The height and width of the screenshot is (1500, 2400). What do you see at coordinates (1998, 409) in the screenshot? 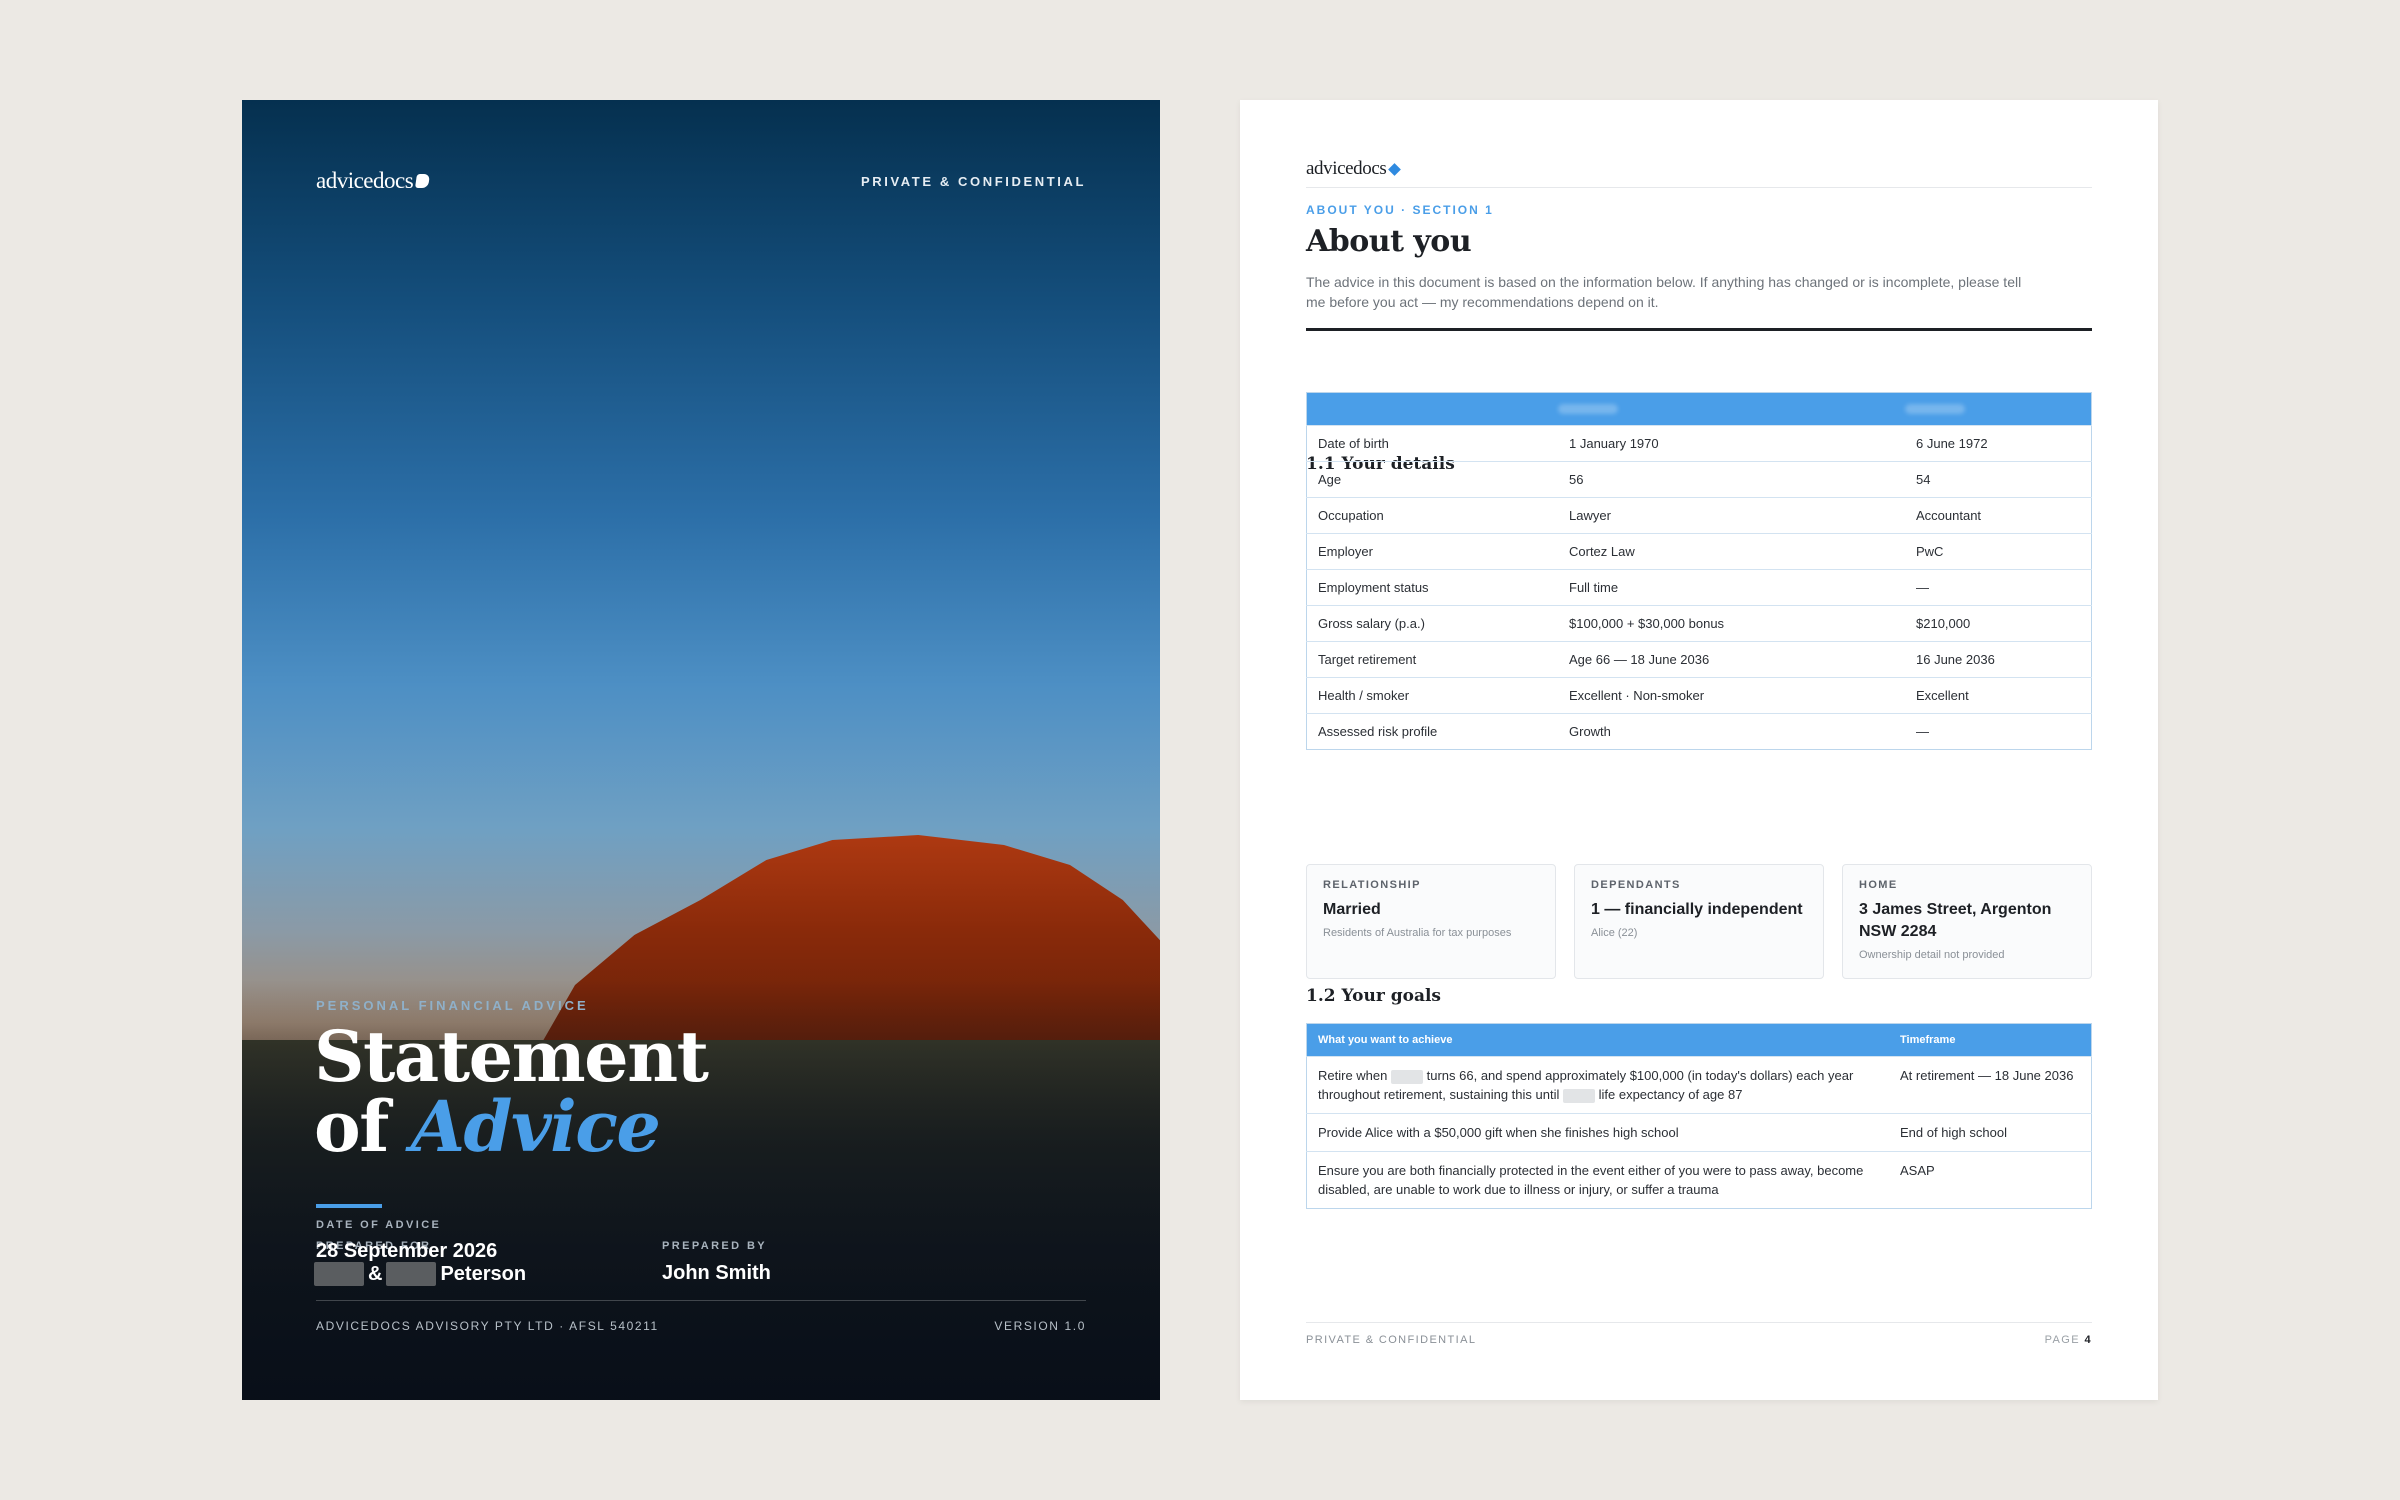
I see `details-header-client2` at bounding box center [1998, 409].